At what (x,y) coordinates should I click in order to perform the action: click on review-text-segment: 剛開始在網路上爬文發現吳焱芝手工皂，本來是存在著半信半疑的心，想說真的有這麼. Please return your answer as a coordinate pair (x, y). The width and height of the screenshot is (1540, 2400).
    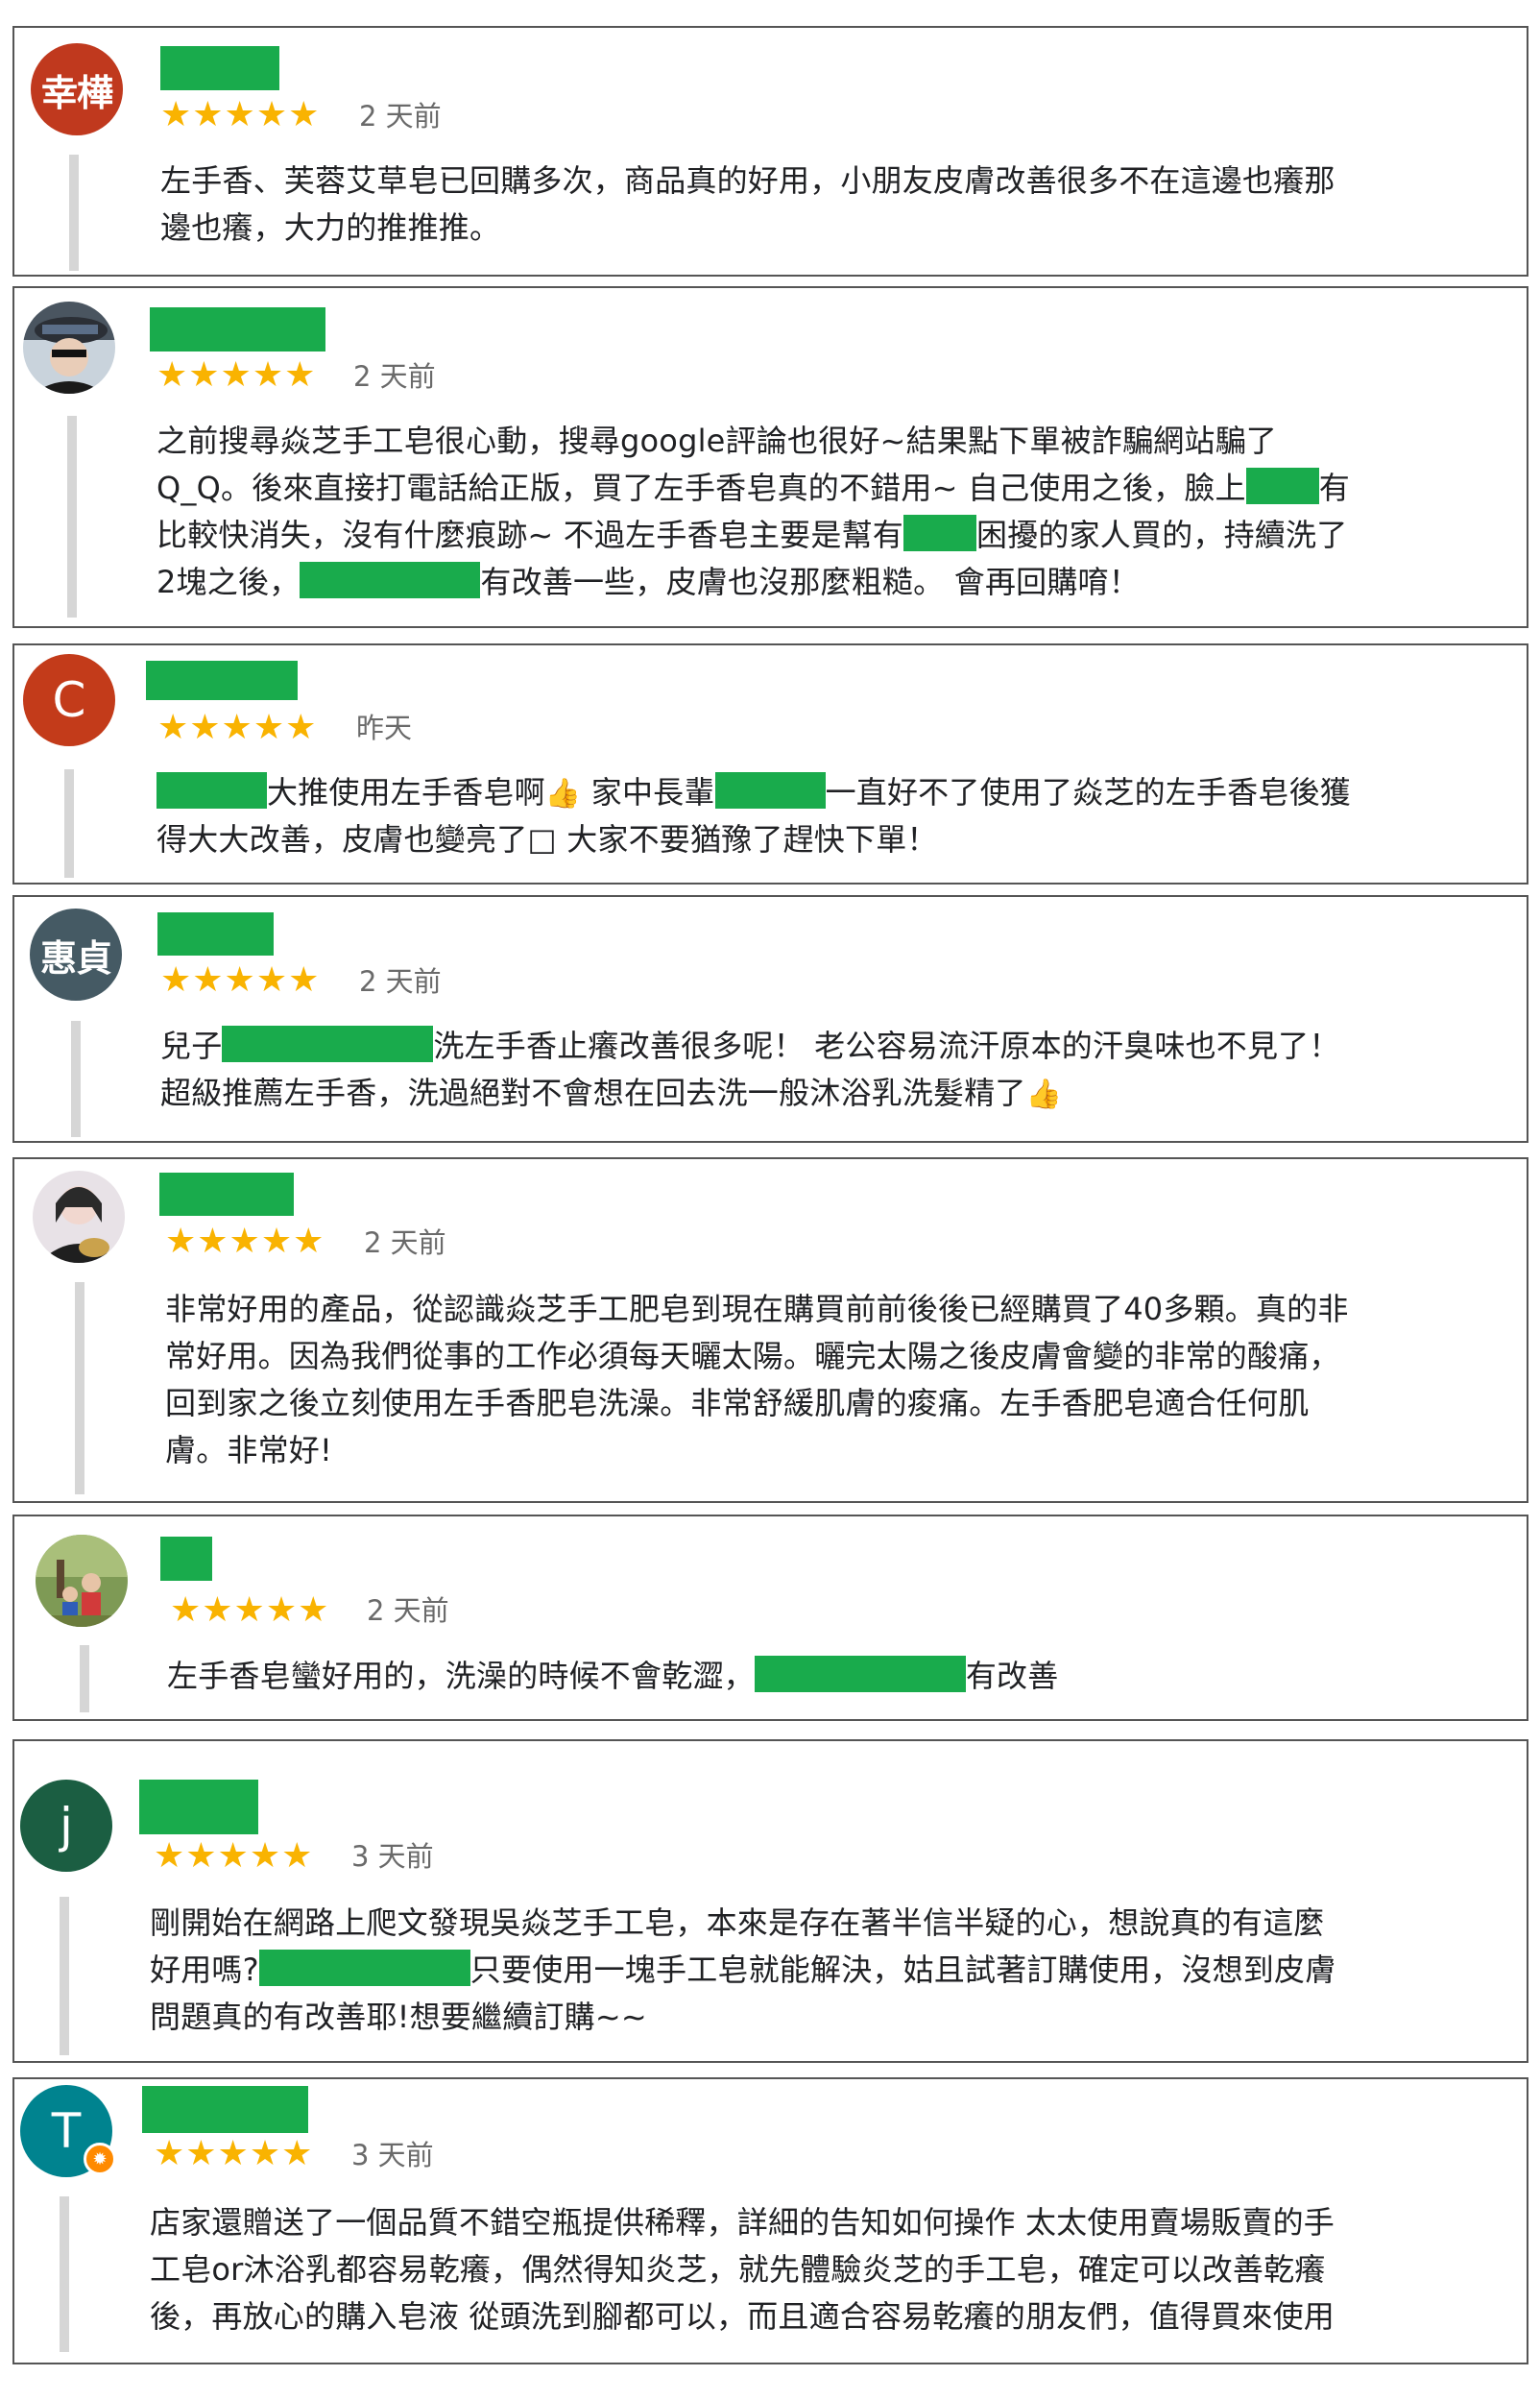
    Looking at the image, I should click on (738, 1922).